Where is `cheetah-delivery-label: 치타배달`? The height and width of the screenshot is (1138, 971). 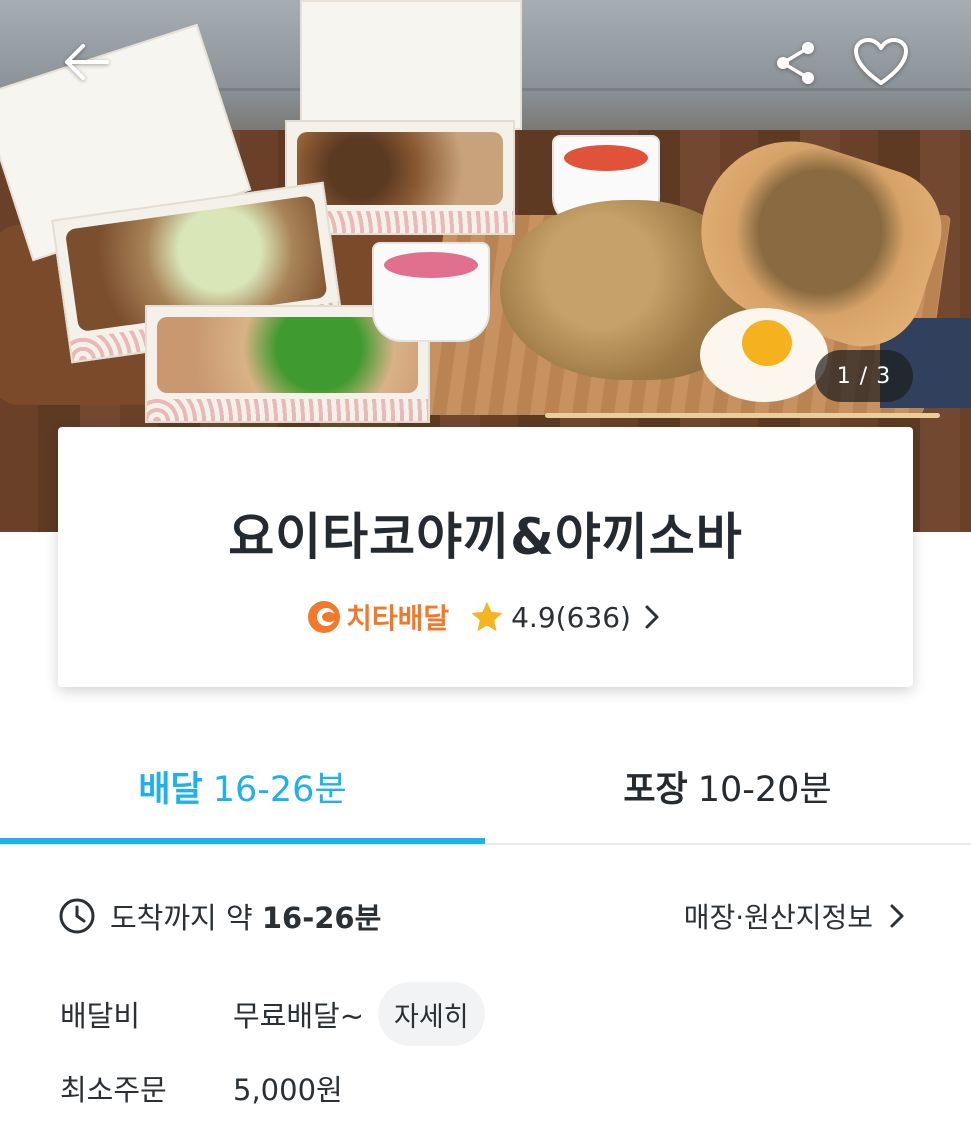 cheetah-delivery-label: 치타배달 is located at coordinates (398, 618).